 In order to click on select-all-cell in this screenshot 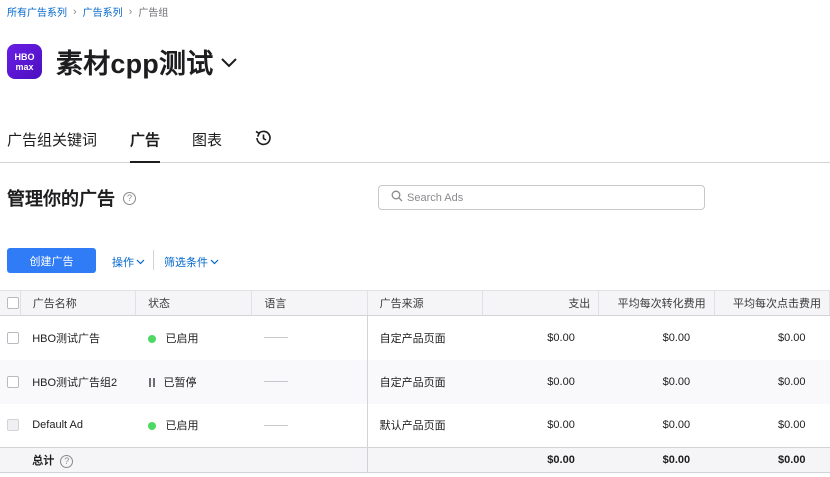, I will do `click(10, 303)`.